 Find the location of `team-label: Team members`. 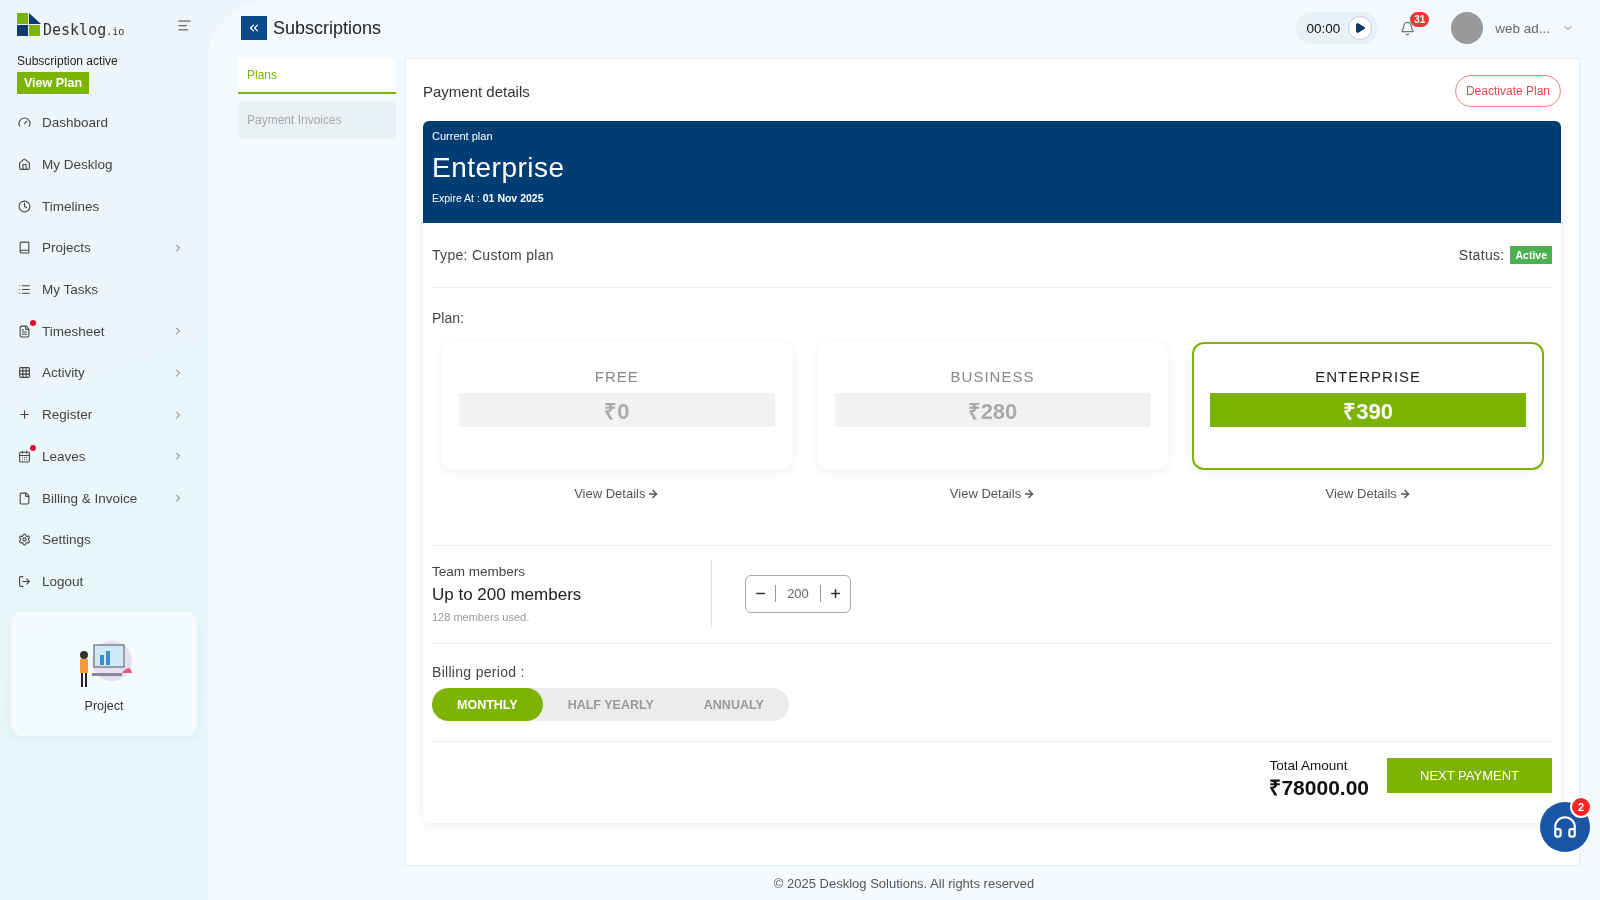

team-label: Team members is located at coordinates (479, 571).